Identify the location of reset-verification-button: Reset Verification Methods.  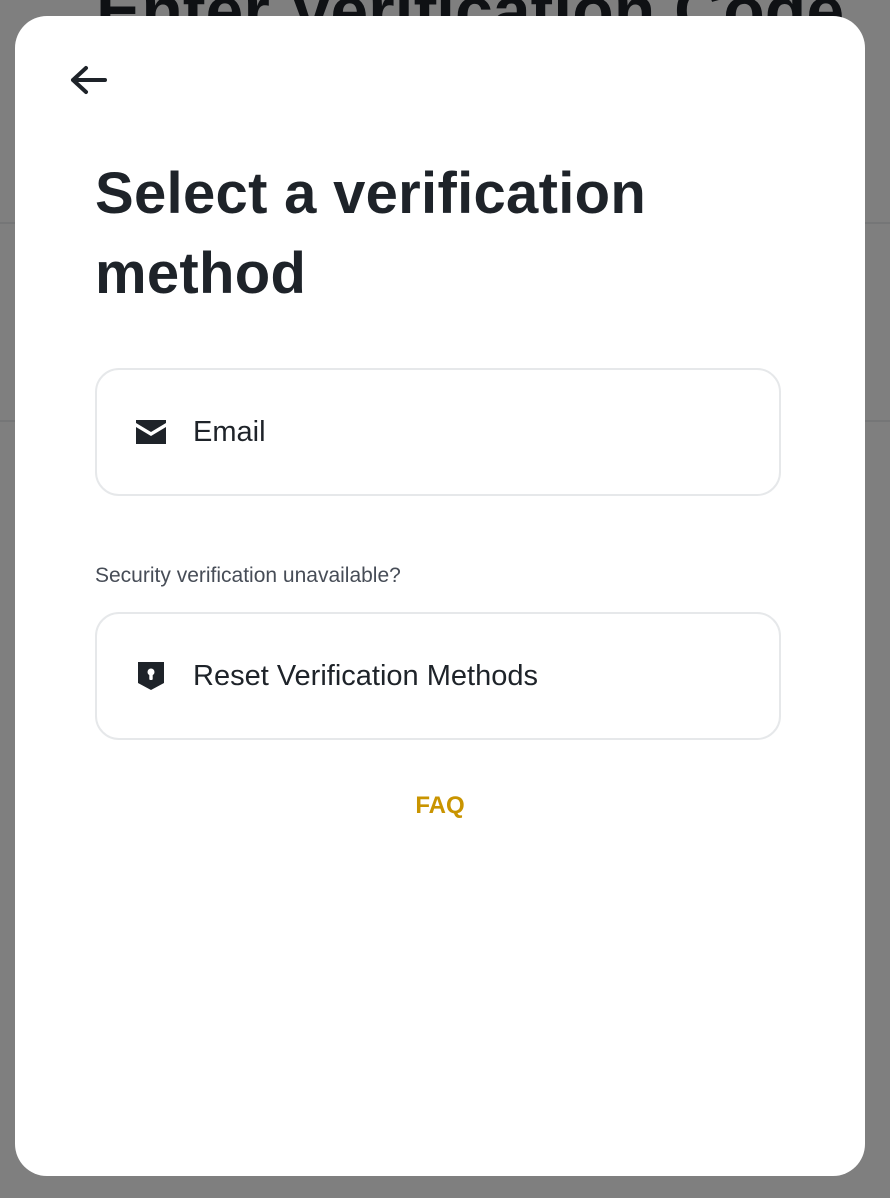
(438, 676).